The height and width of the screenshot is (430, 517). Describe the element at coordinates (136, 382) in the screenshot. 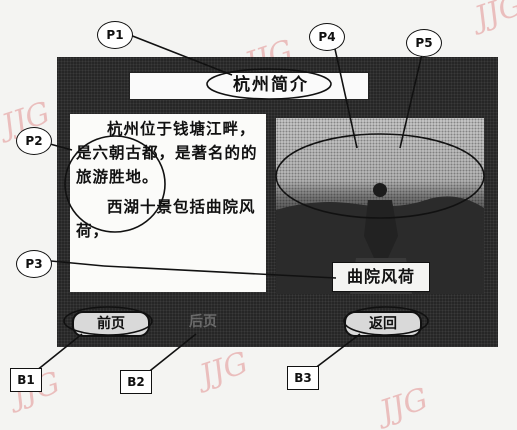

I see `callout-b2: B2` at that location.